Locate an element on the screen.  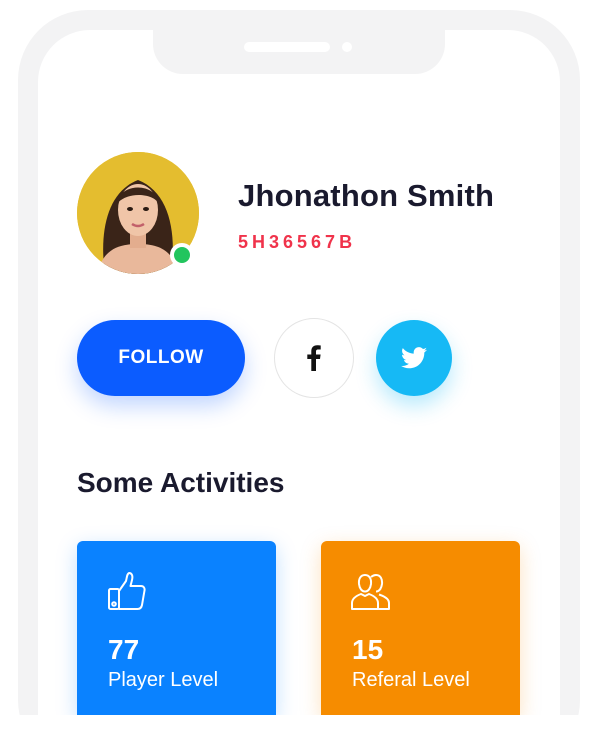
twitter-button is located at coordinates (414, 358).